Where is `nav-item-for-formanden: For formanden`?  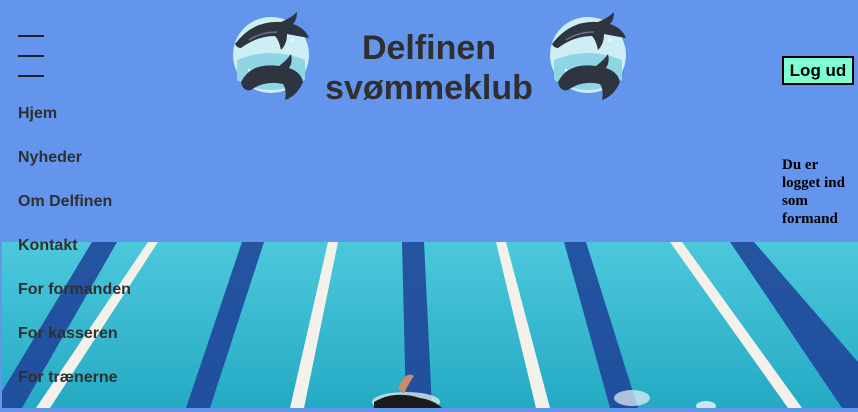
nav-item-for-formanden: For formanden is located at coordinates (74, 302).